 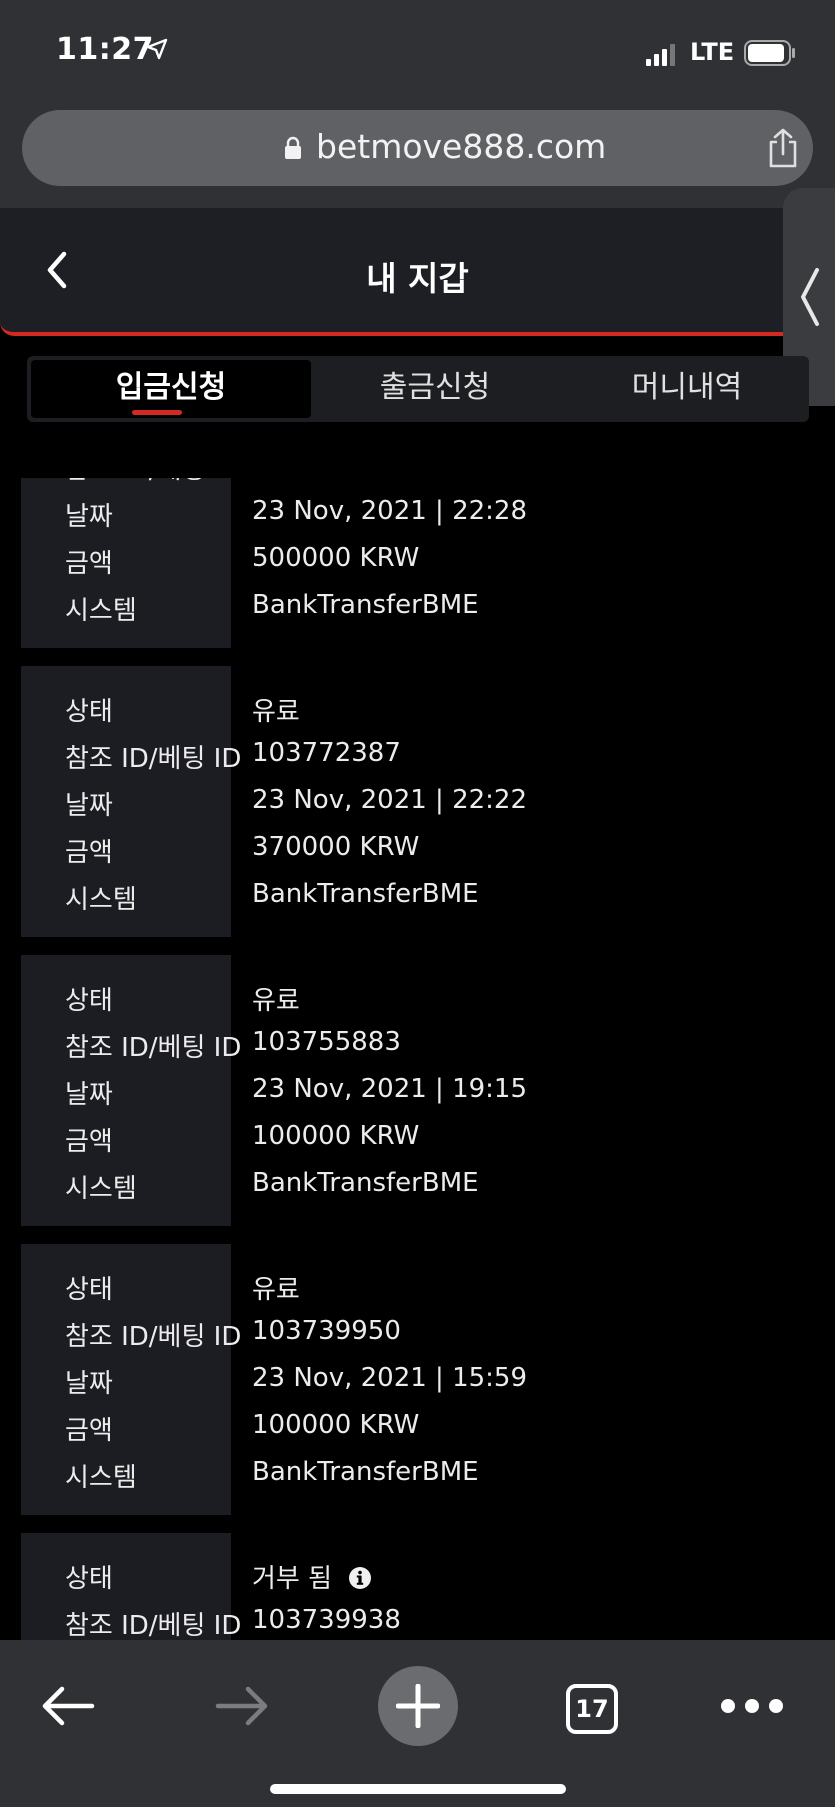 What do you see at coordinates (360, 1578) in the screenshot?
I see `info-icon` at bounding box center [360, 1578].